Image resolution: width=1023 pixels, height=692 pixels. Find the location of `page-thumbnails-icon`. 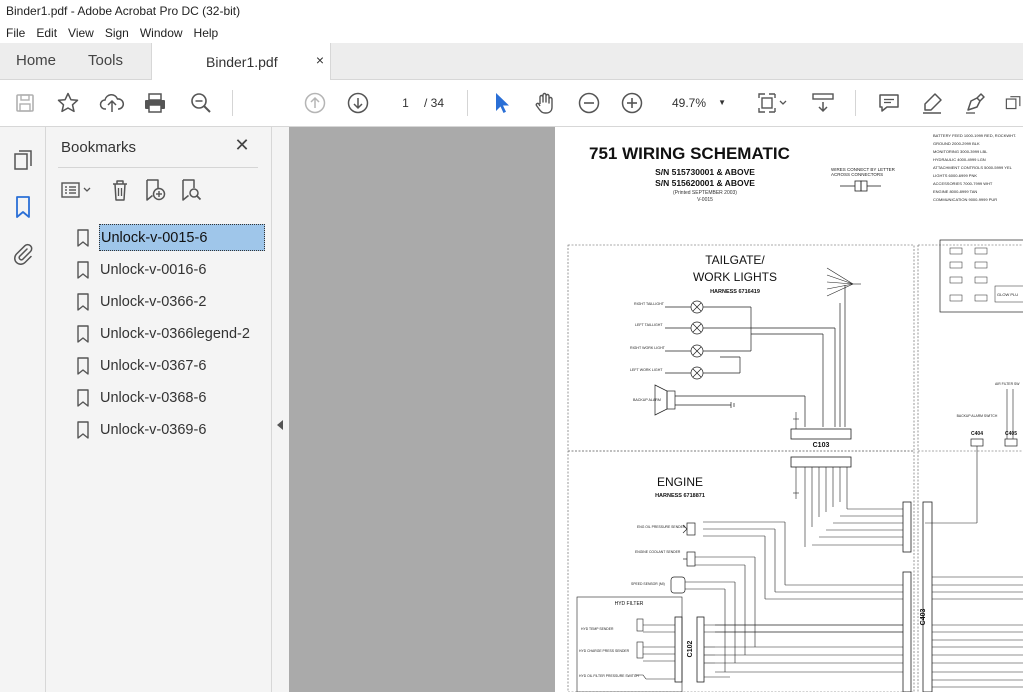

page-thumbnails-icon is located at coordinates (23, 160).